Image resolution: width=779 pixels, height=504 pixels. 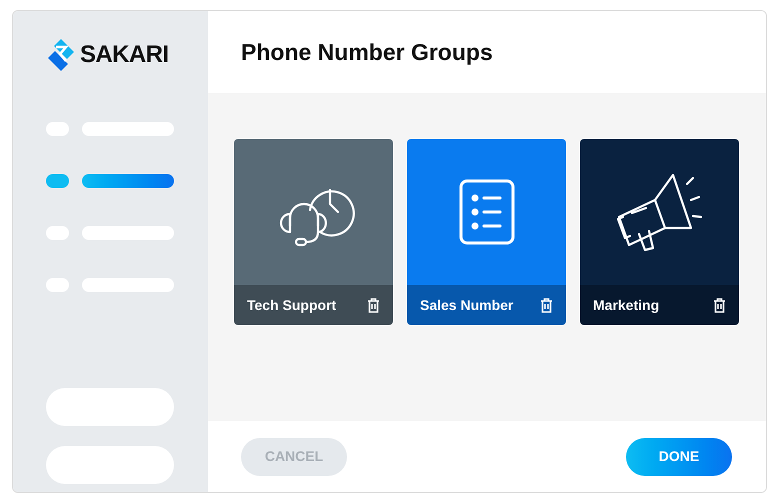 What do you see at coordinates (124, 55) in the screenshot?
I see `logo-text: SAKARI` at bounding box center [124, 55].